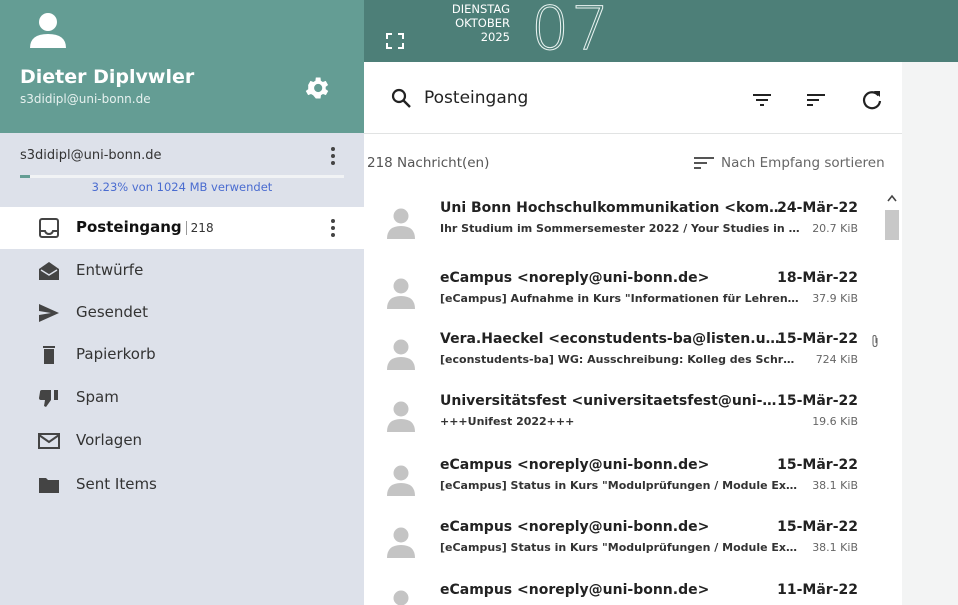 Image resolution: width=958 pixels, height=605 pixels. What do you see at coordinates (182, 398) in the screenshot?
I see `sidebar-item-spam: Spam` at bounding box center [182, 398].